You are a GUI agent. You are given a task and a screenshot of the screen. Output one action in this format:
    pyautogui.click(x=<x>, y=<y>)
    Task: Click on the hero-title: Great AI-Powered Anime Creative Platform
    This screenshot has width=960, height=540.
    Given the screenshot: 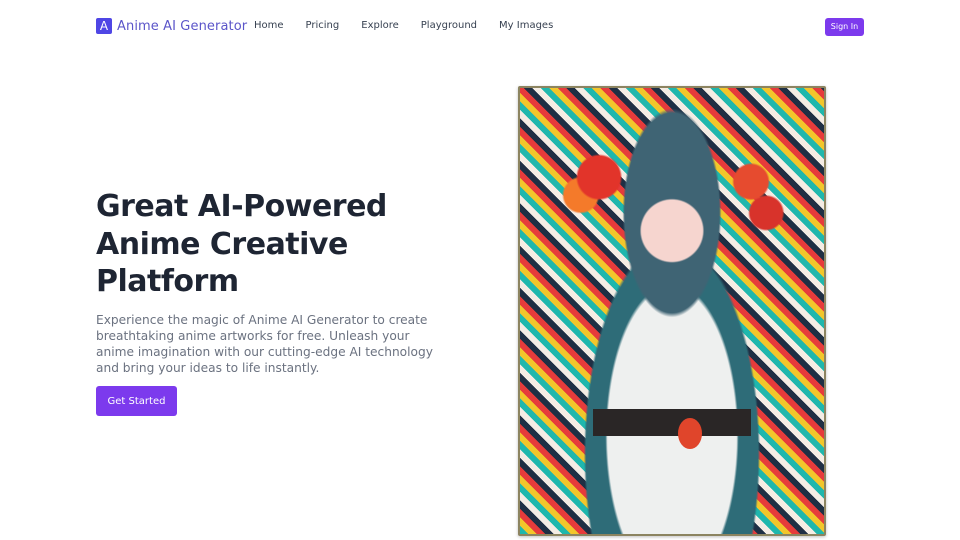 What is the action you would take?
    pyautogui.click(x=241, y=244)
    